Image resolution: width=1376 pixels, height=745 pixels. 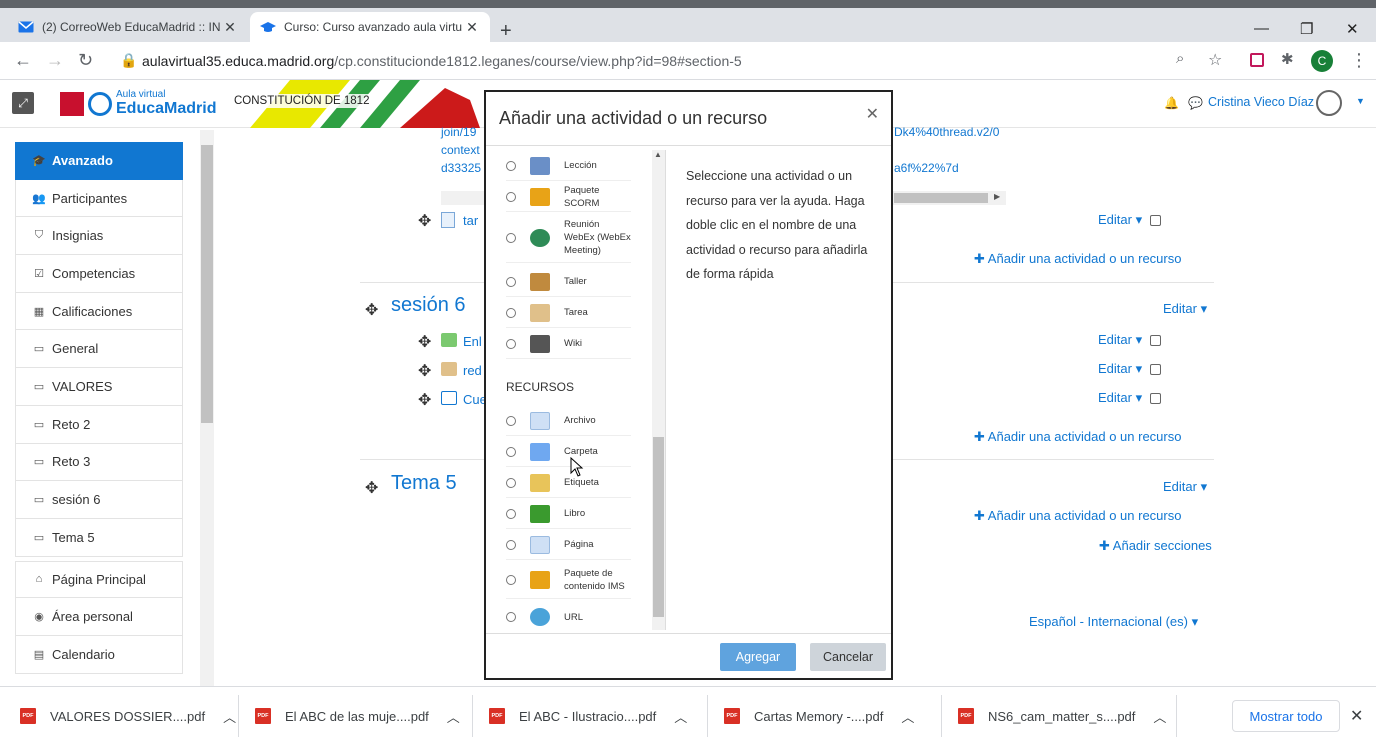 What do you see at coordinates (461, 168) in the screenshot?
I see `meeting-link: d33325` at bounding box center [461, 168].